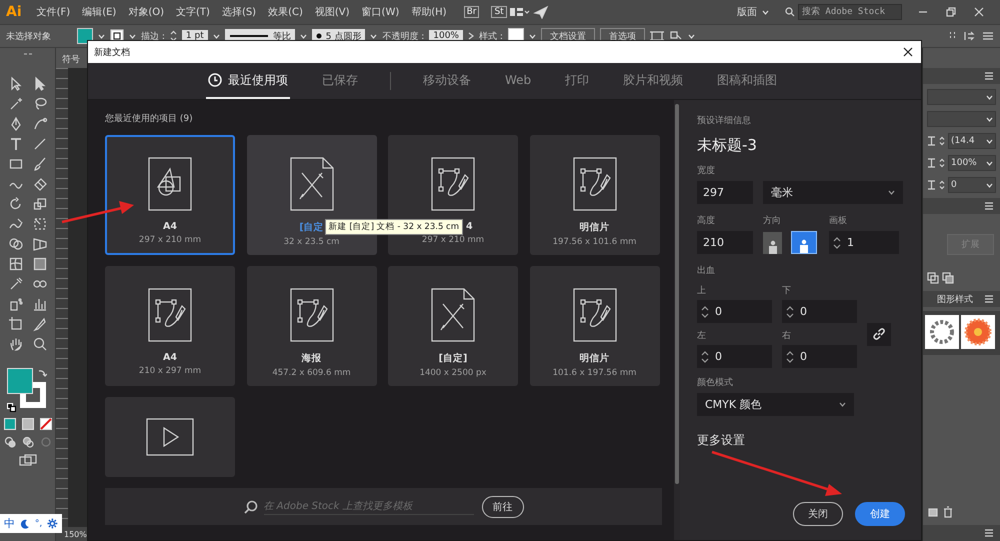  What do you see at coordinates (28, 442) in the screenshot?
I see `draw-behind-icon` at bounding box center [28, 442].